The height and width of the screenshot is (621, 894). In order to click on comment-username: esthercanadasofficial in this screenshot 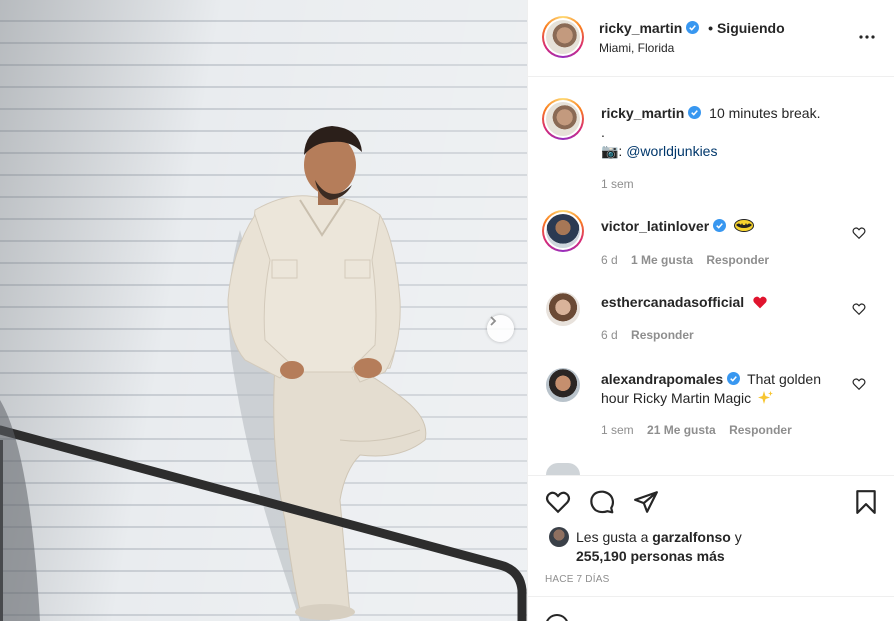, I will do `click(672, 302)`.